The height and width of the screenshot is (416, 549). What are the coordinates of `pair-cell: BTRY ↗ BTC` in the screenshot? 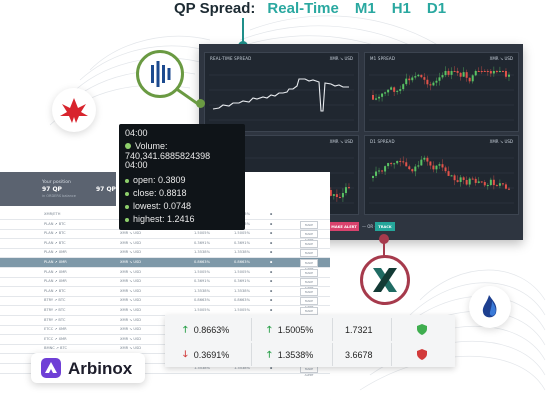 It's located at (55, 300).